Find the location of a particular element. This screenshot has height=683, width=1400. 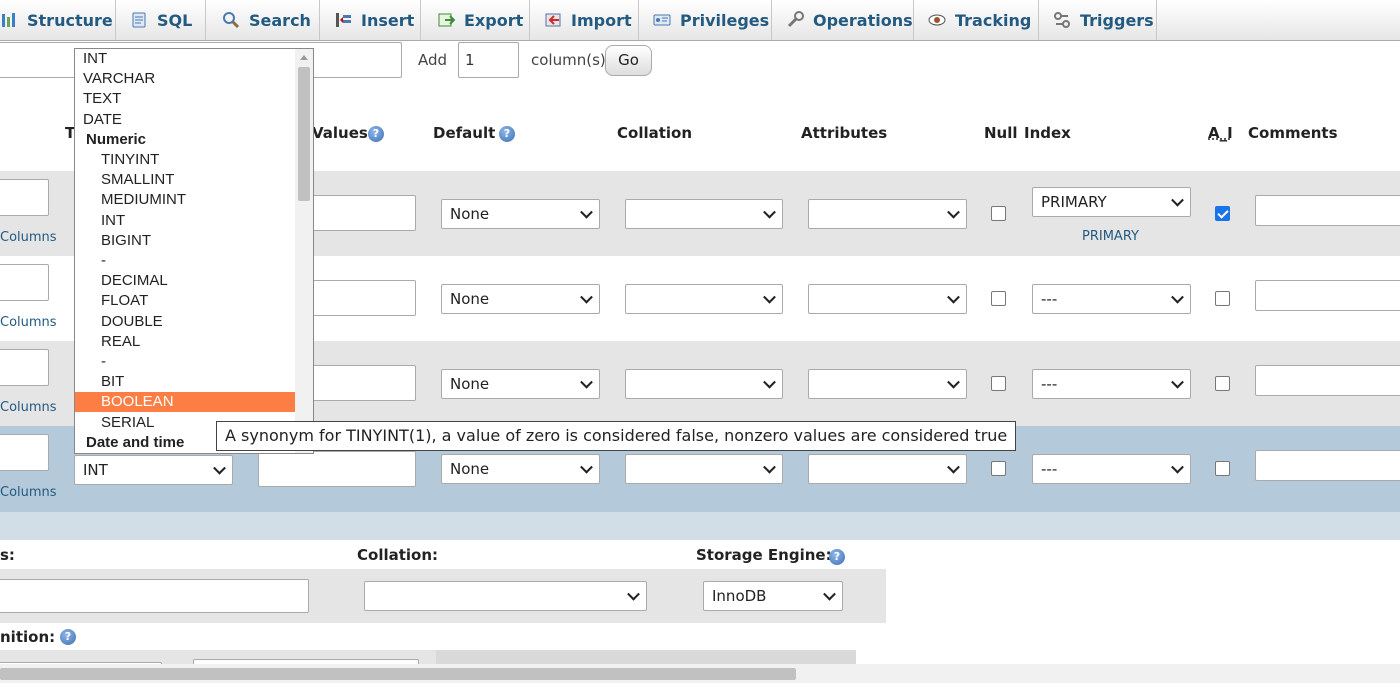

tab-import: Import is located at coordinates (584, 20).